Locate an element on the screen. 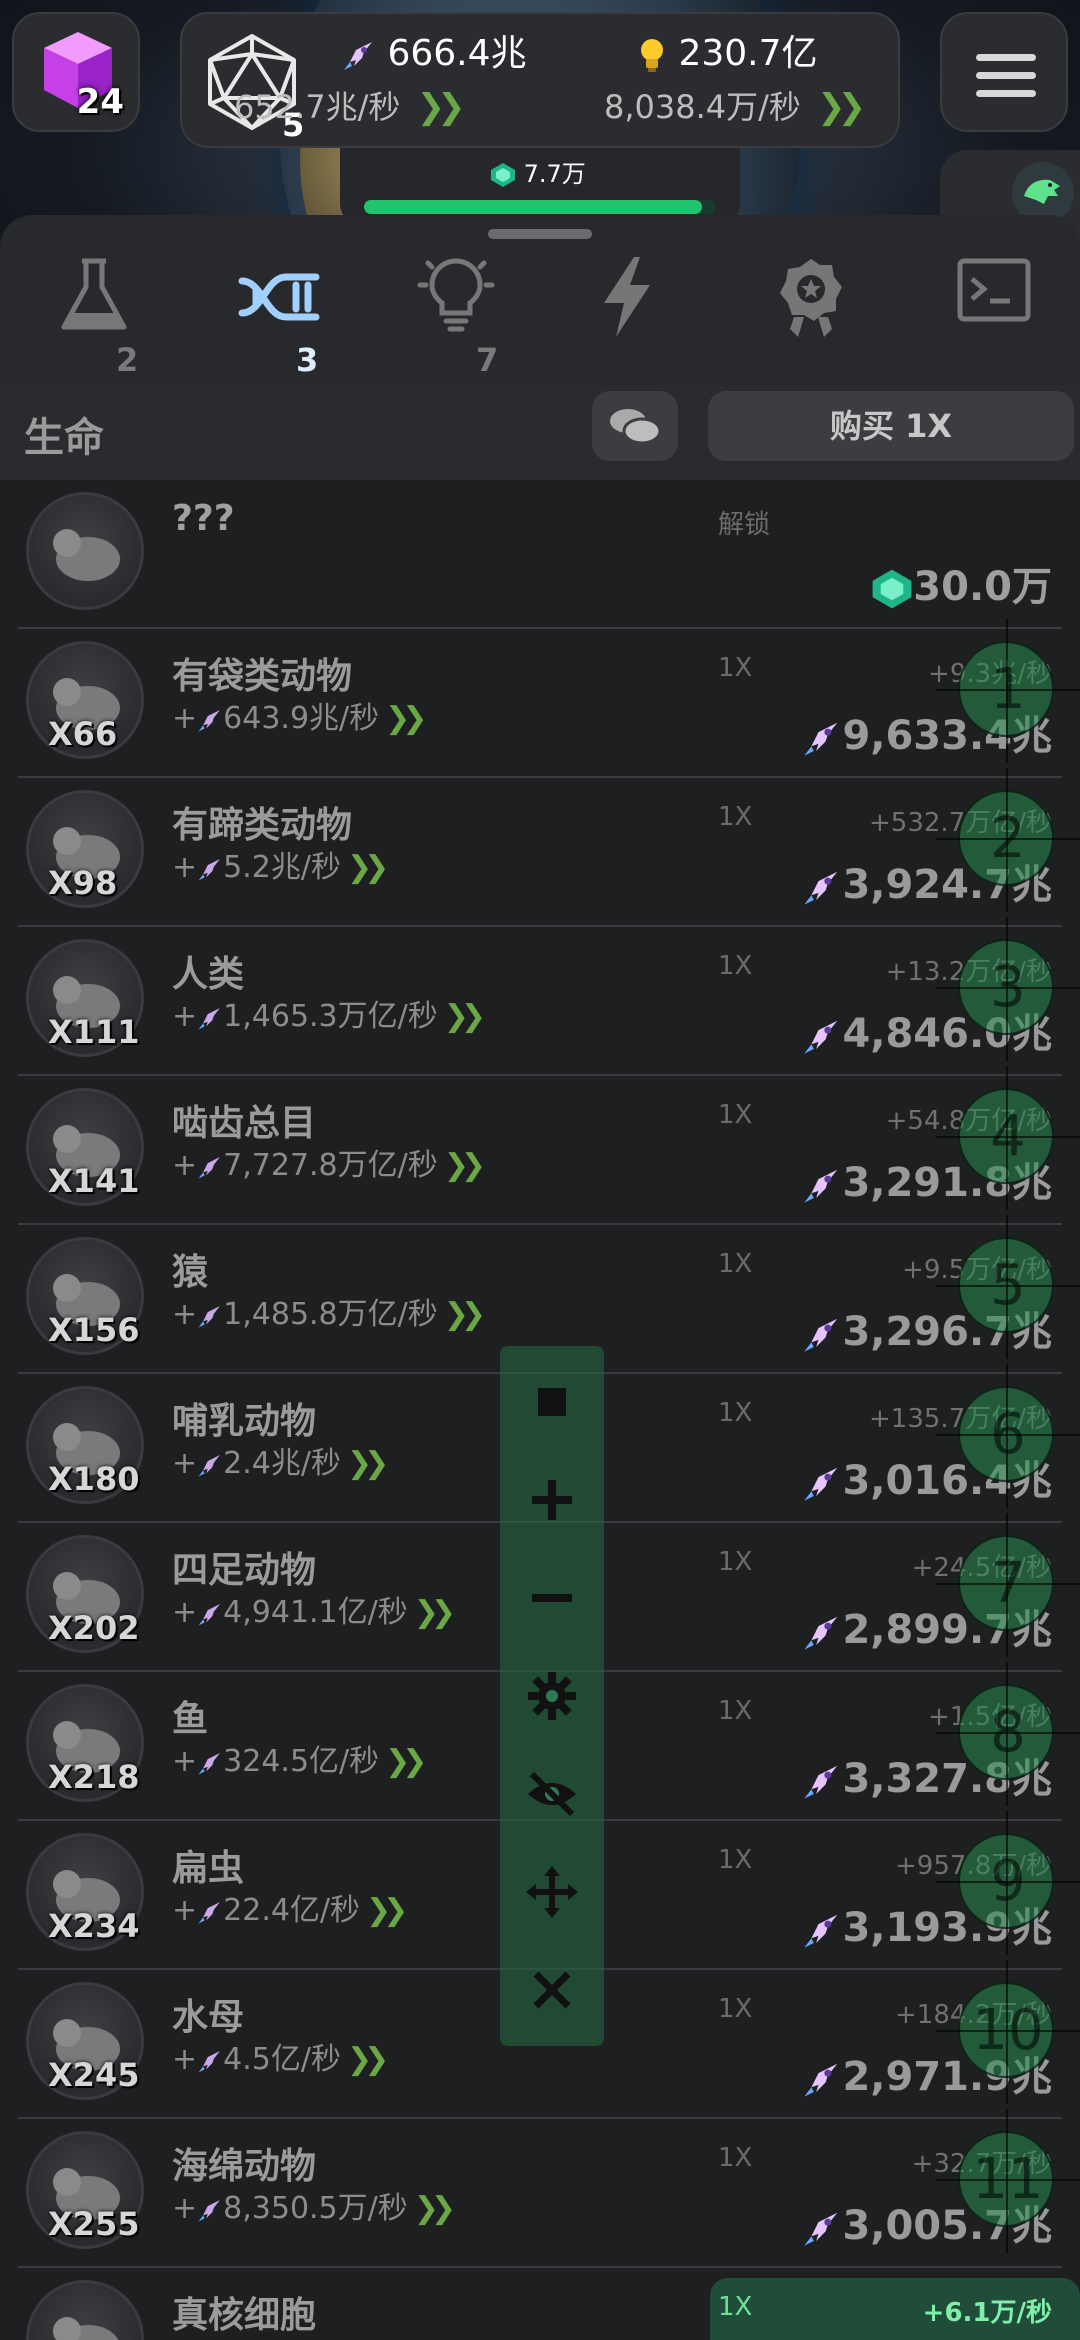  tap-target-number: 4 is located at coordinates (1008, 1136).